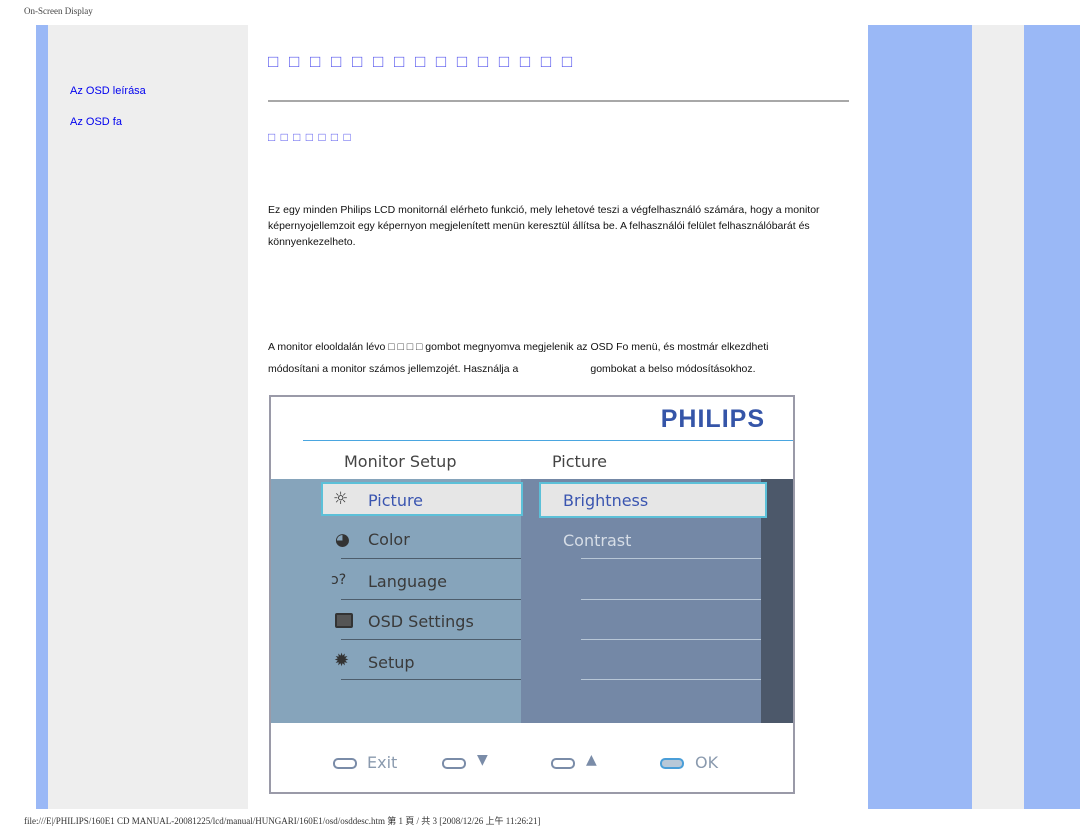  I want to click on header-line, so click(548, 440).